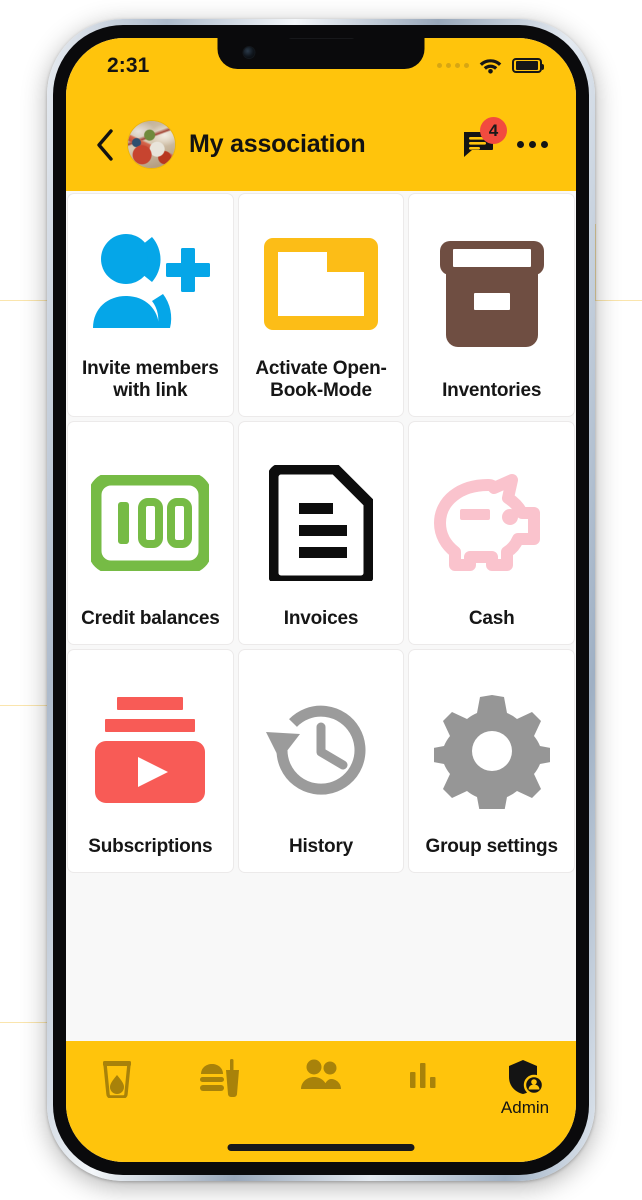 This screenshot has height=1200, width=642. What do you see at coordinates (491, 751) in the screenshot?
I see `gear-icon` at bounding box center [491, 751].